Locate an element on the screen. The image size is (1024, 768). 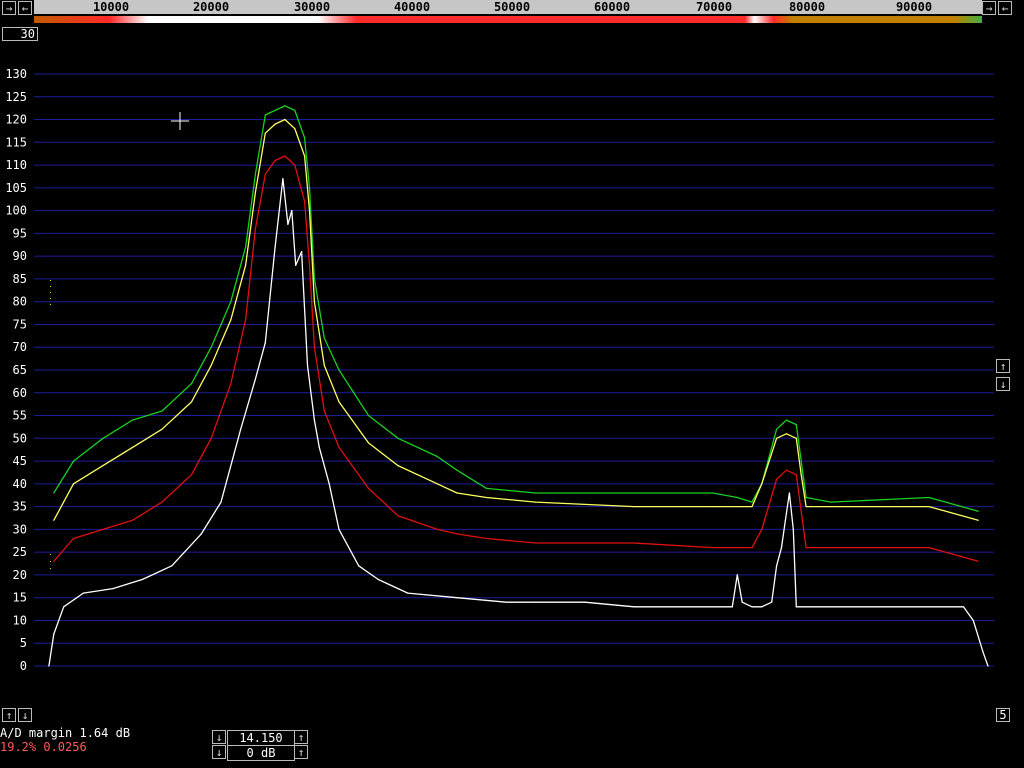
value2-up-button: ↑ is located at coordinates (301, 752).